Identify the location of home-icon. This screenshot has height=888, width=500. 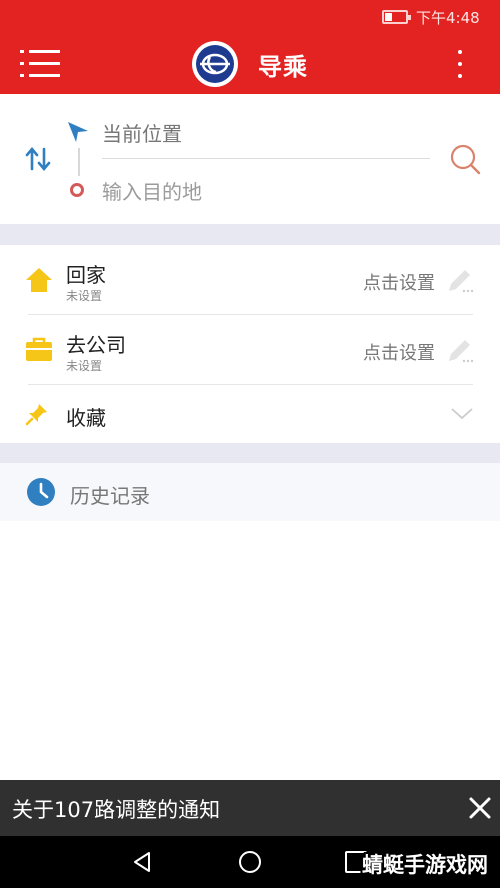
(39, 280).